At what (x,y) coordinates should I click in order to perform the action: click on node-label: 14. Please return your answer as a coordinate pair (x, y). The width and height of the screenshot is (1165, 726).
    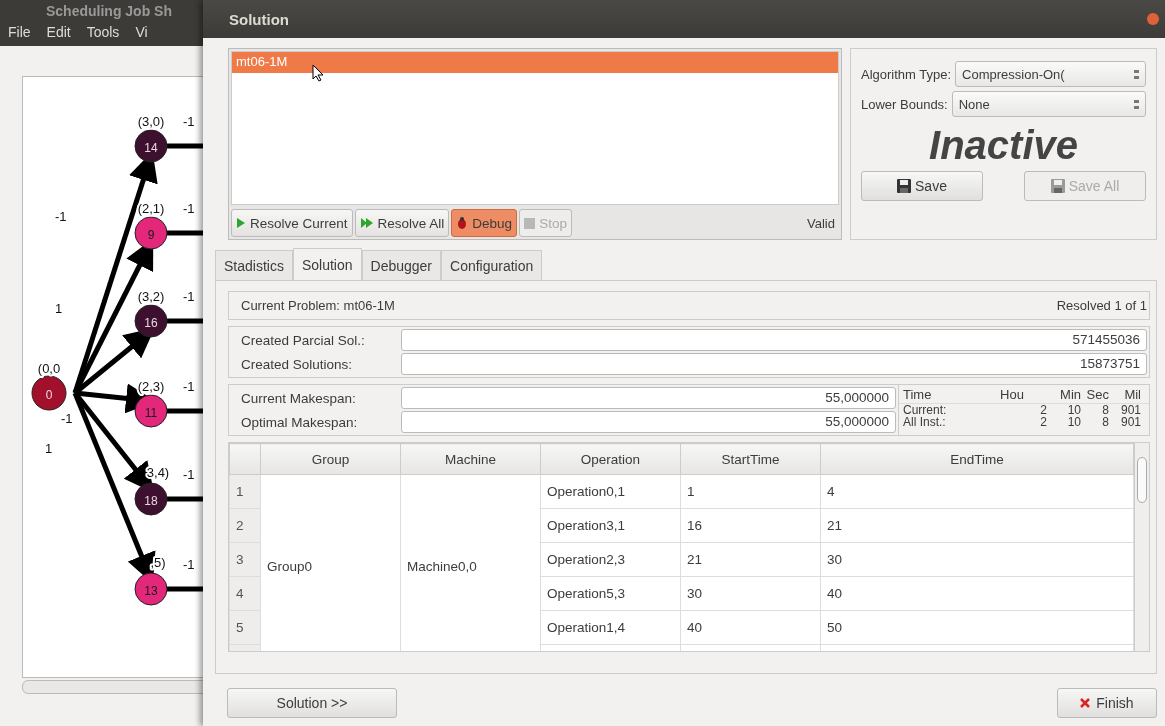
    Looking at the image, I should click on (151, 148).